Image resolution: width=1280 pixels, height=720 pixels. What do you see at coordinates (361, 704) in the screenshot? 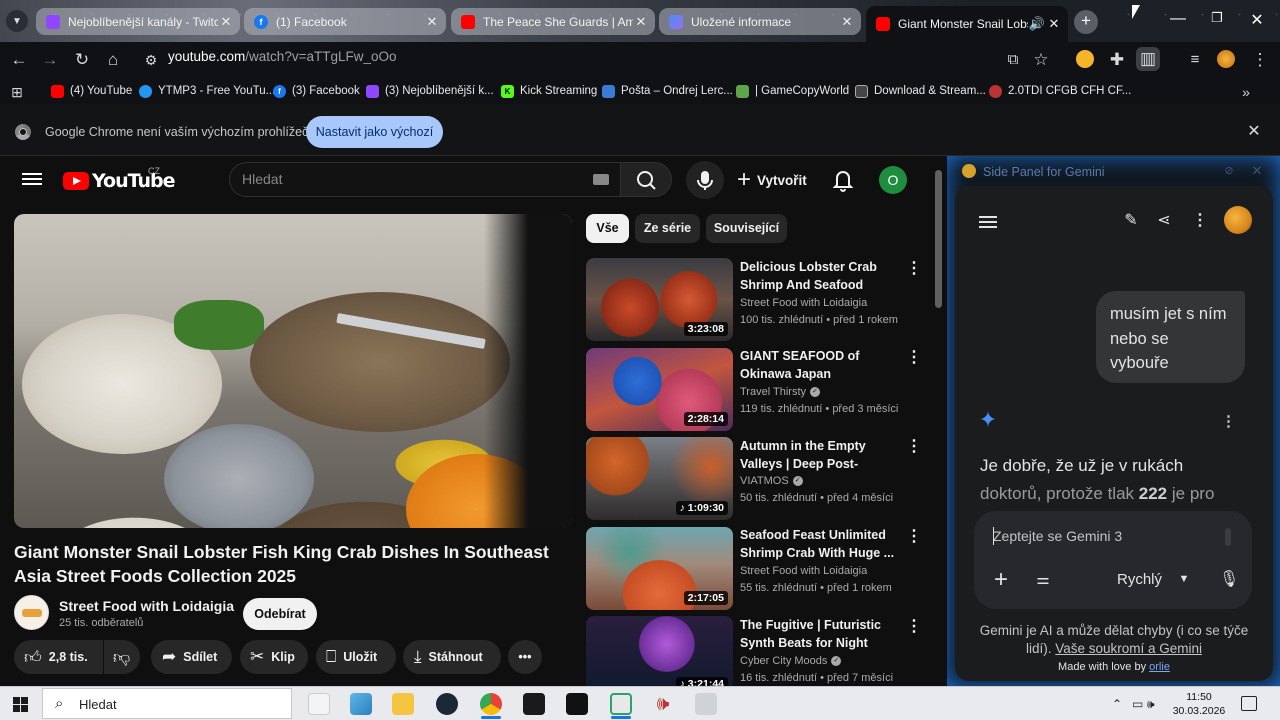
I see `photos-icon` at bounding box center [361, 704].